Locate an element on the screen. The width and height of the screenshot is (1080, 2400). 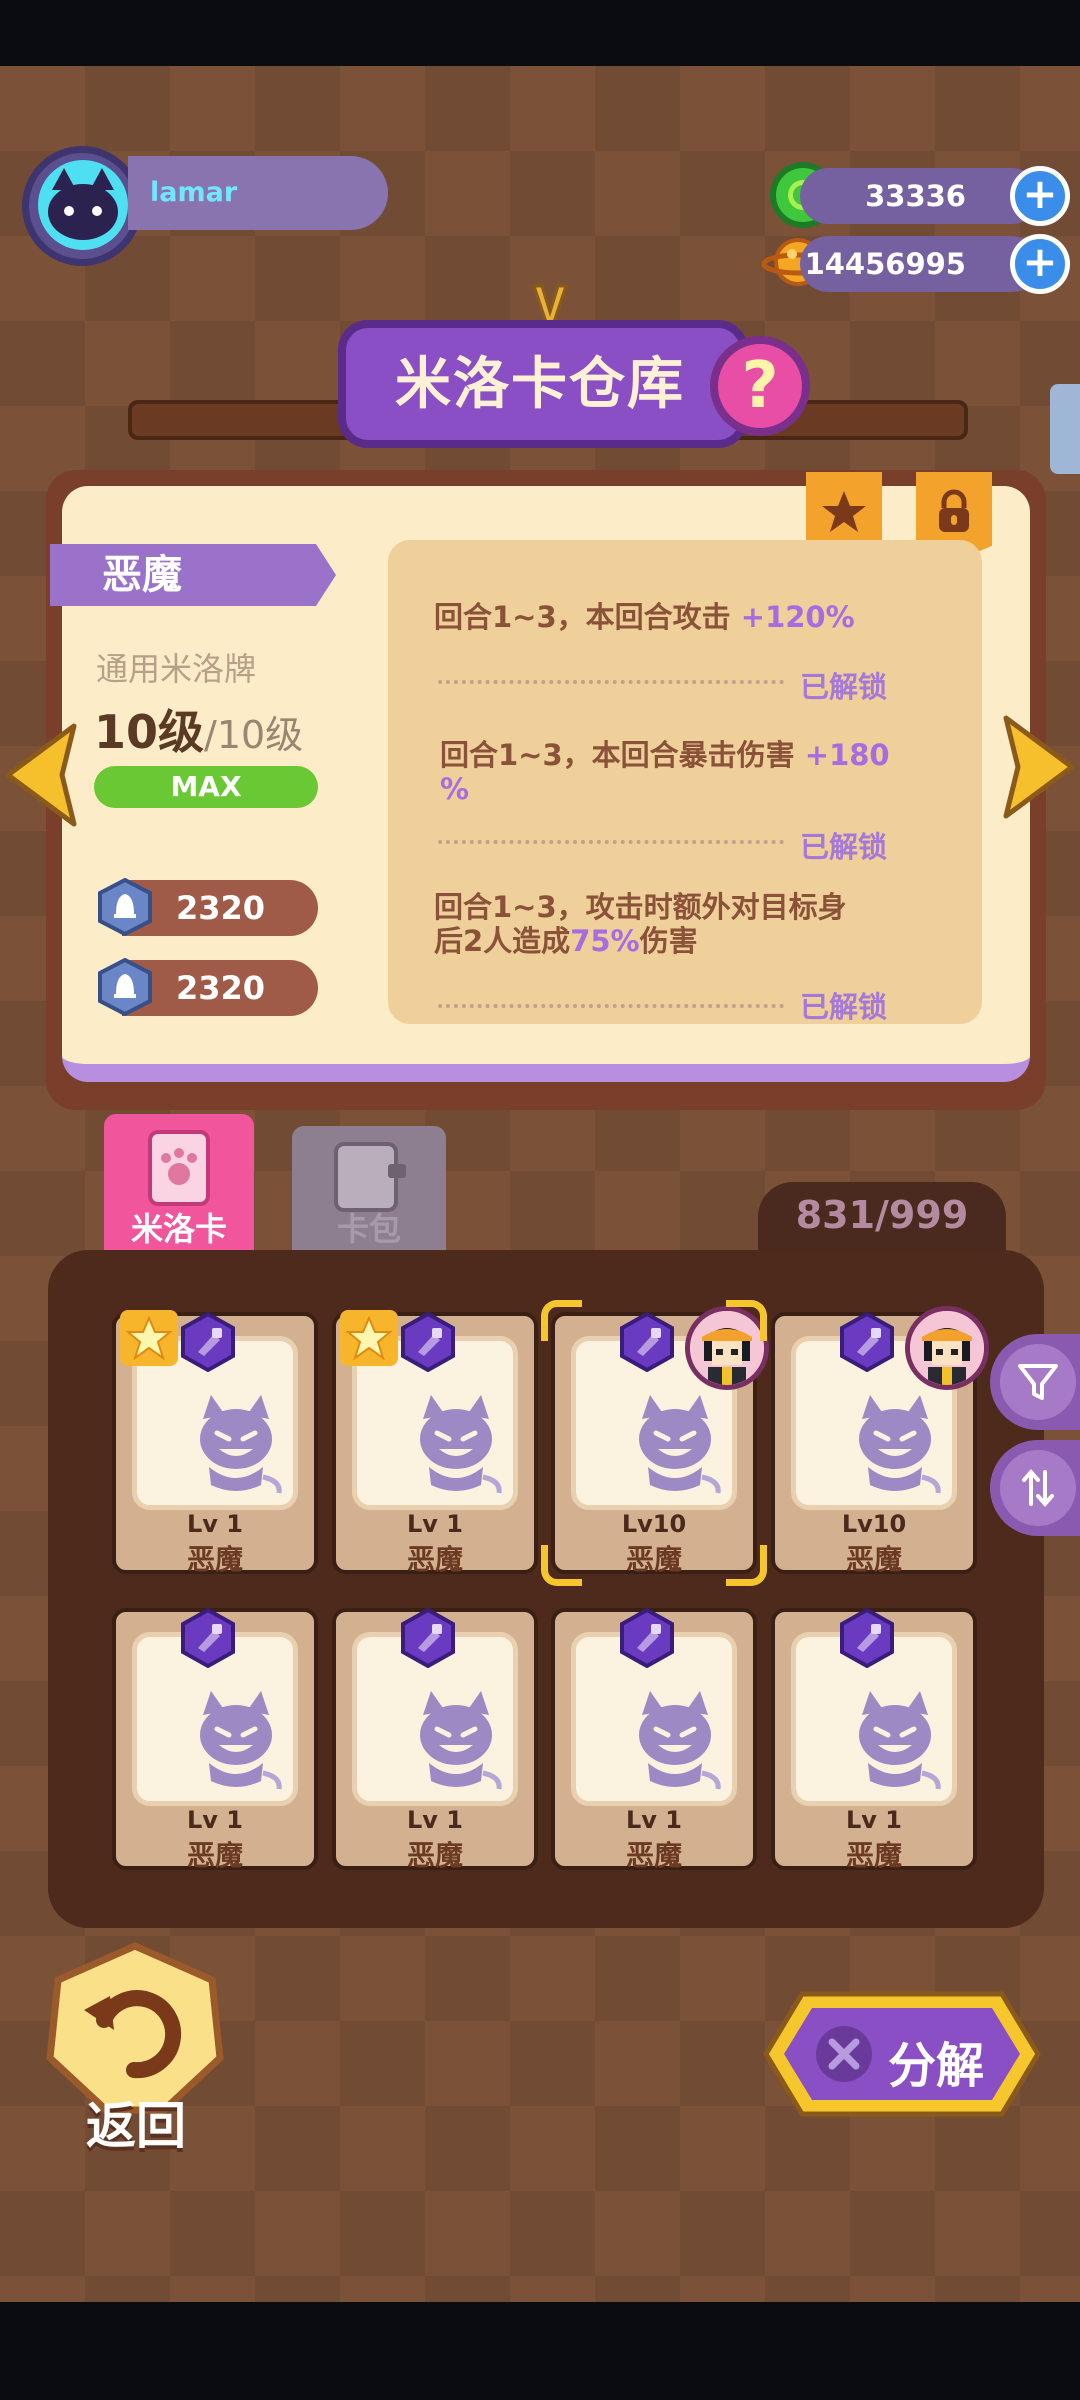
tab-card-pack: 卡包 is located at coordinates (369, 1191).